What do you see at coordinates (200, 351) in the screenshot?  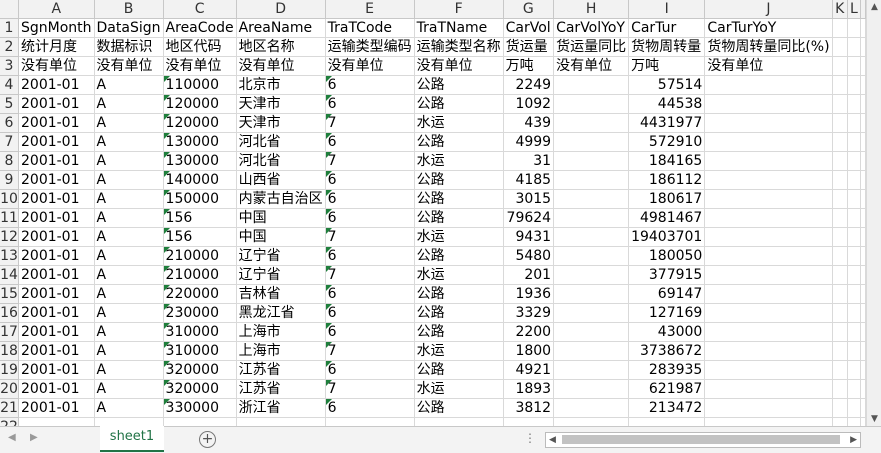 I see `cell-c18: 310000` at bounding box center [200, 351].